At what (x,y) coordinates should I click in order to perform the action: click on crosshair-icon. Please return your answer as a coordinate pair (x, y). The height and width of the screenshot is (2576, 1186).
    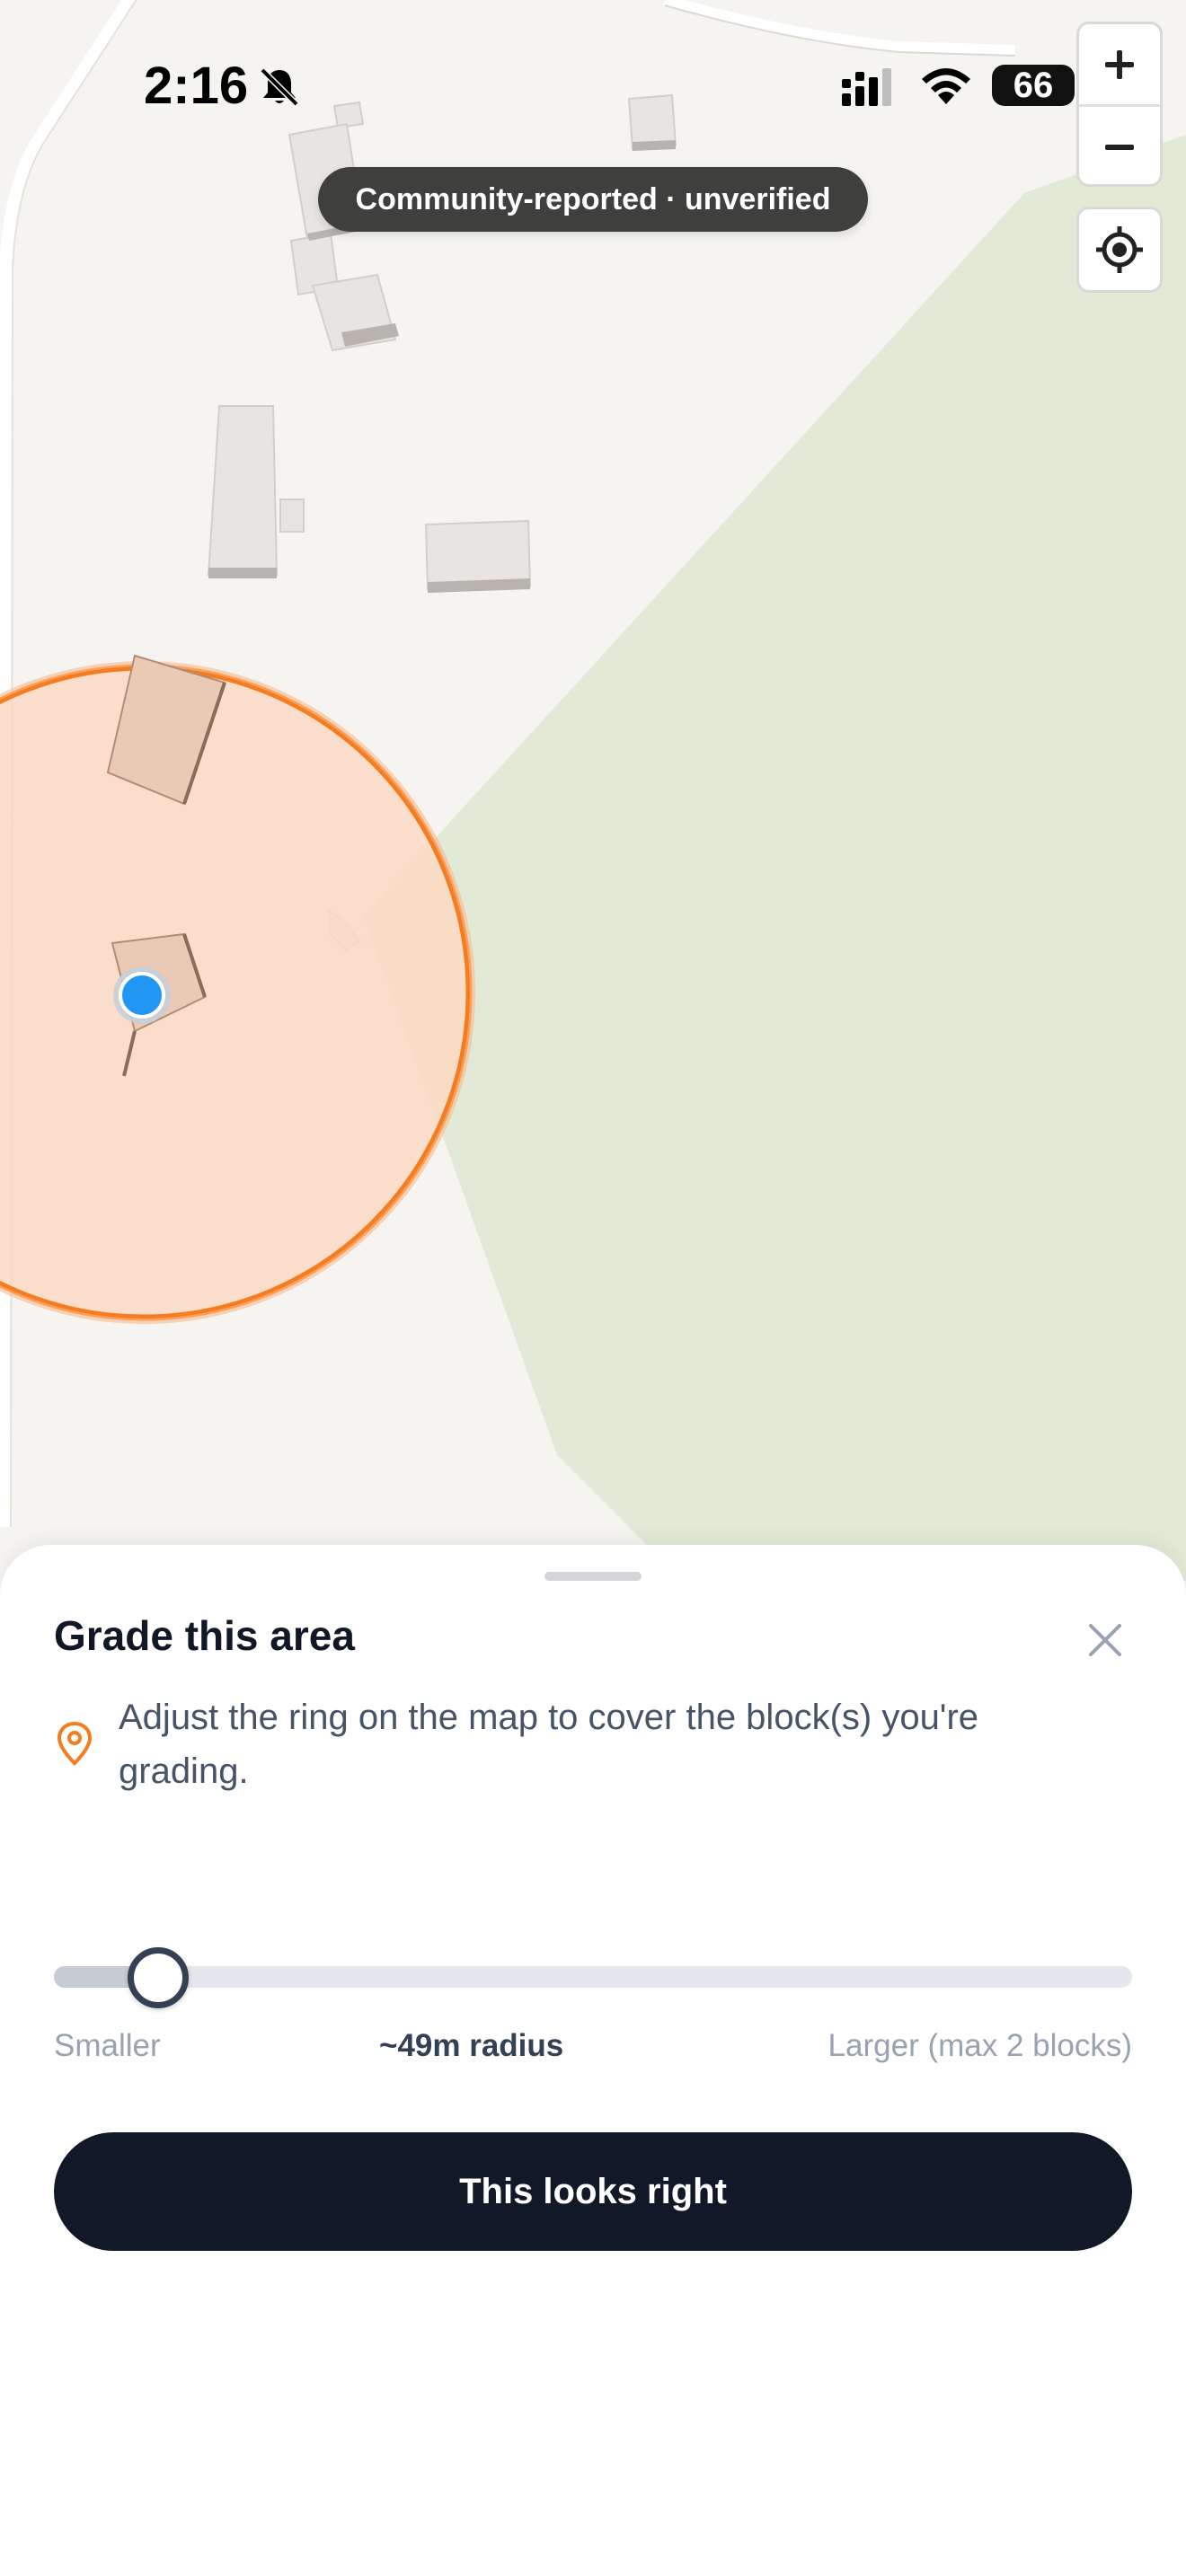
    Looking at the image, I should click on (1119, 249).